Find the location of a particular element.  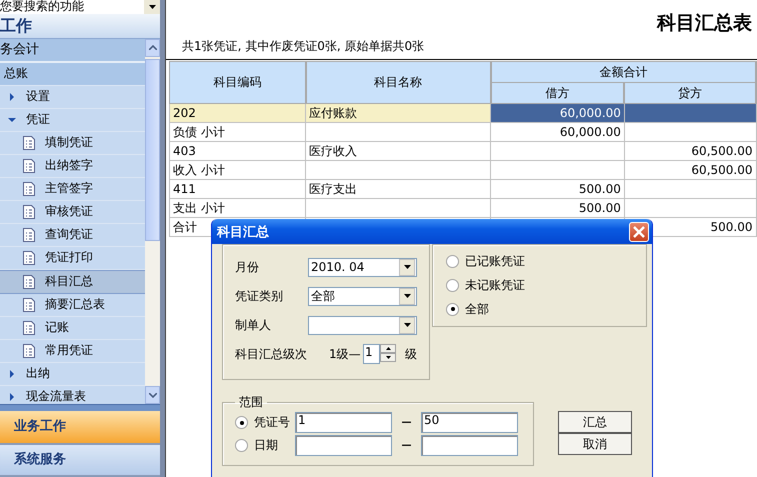

column-header: 科目编码 is located at coordinates (238, 83).